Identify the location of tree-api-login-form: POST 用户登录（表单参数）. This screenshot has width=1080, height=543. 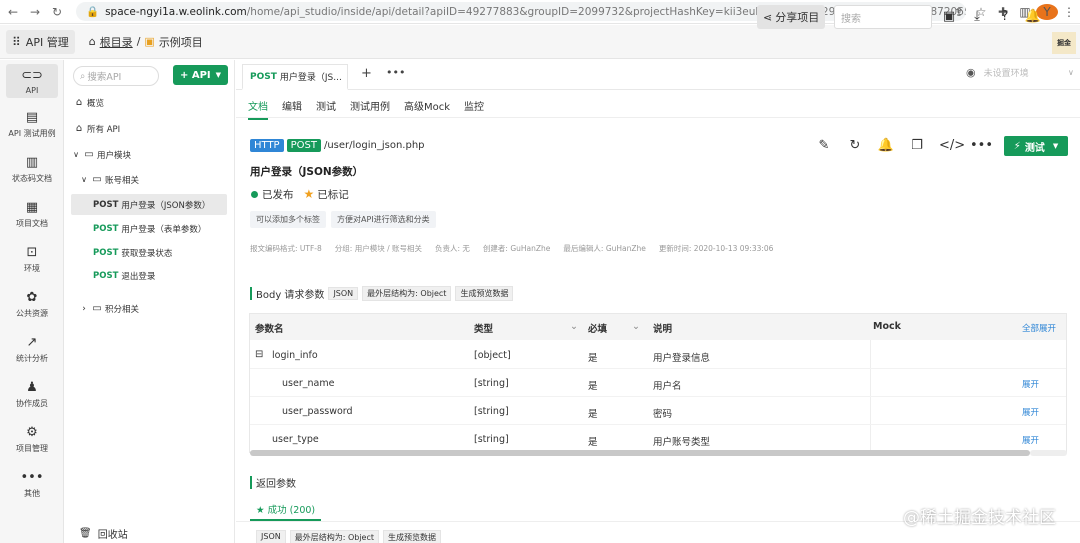
(149, 228).